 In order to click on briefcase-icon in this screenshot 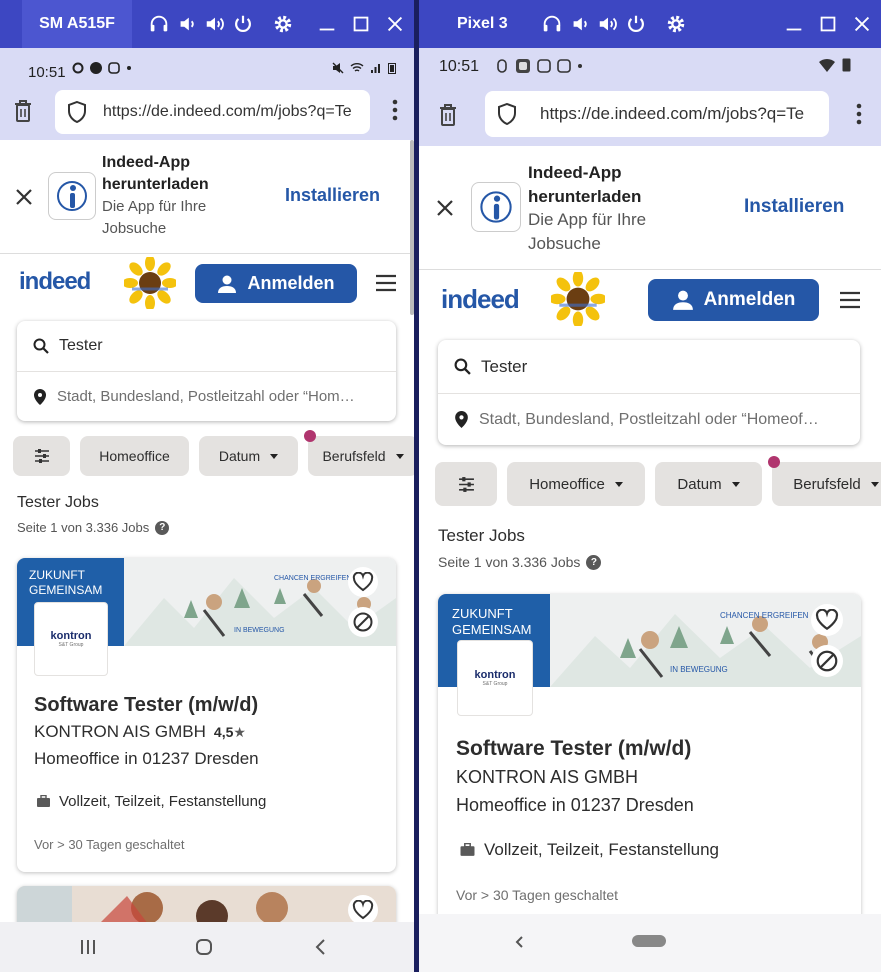, I will do `click(43, 801)`.